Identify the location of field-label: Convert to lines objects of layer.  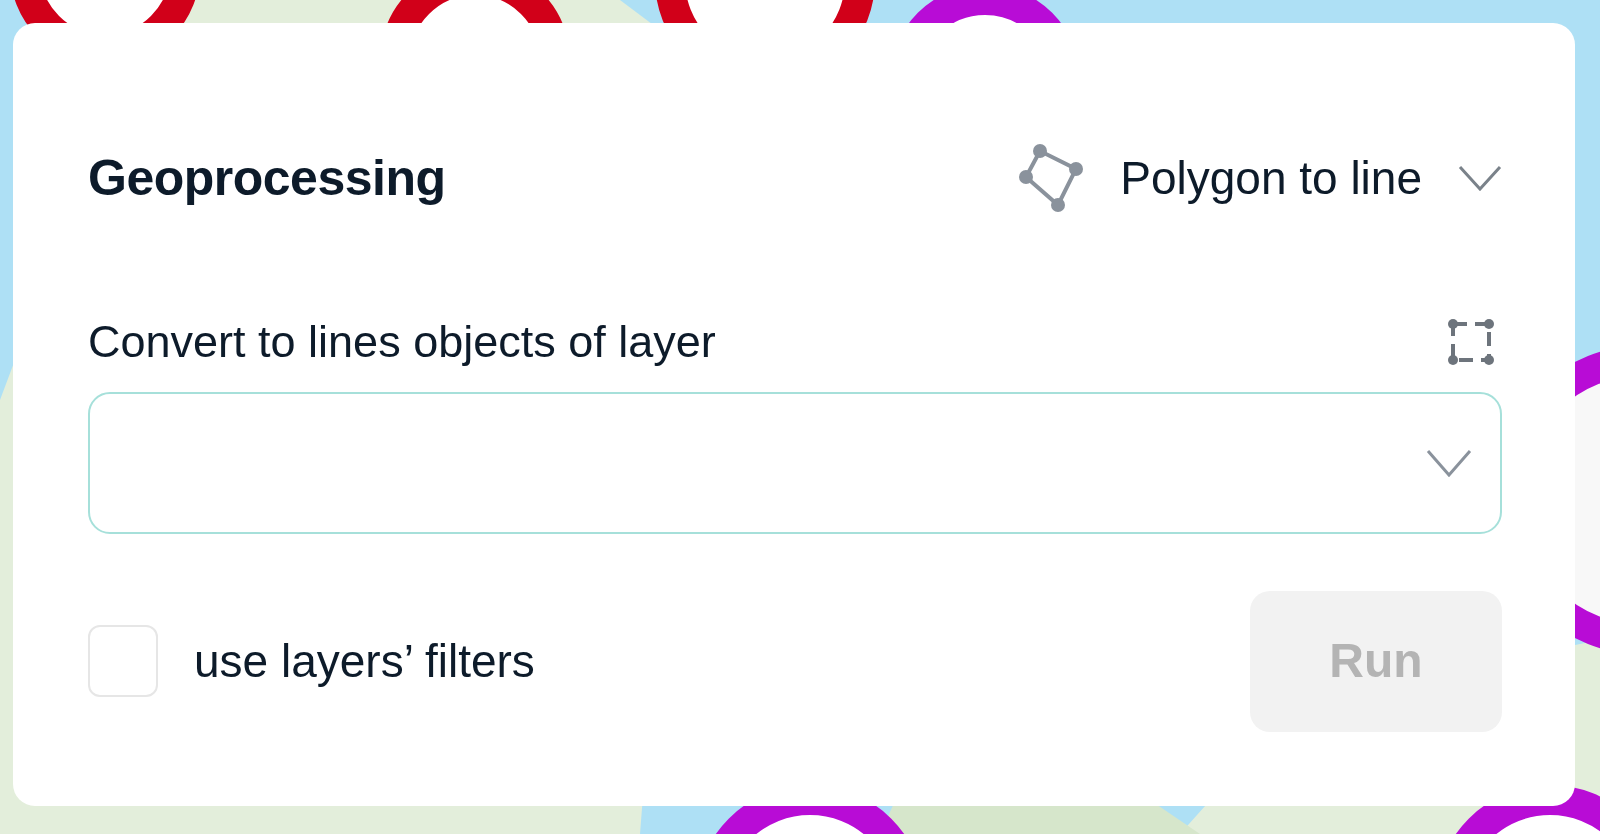
(402, 342).